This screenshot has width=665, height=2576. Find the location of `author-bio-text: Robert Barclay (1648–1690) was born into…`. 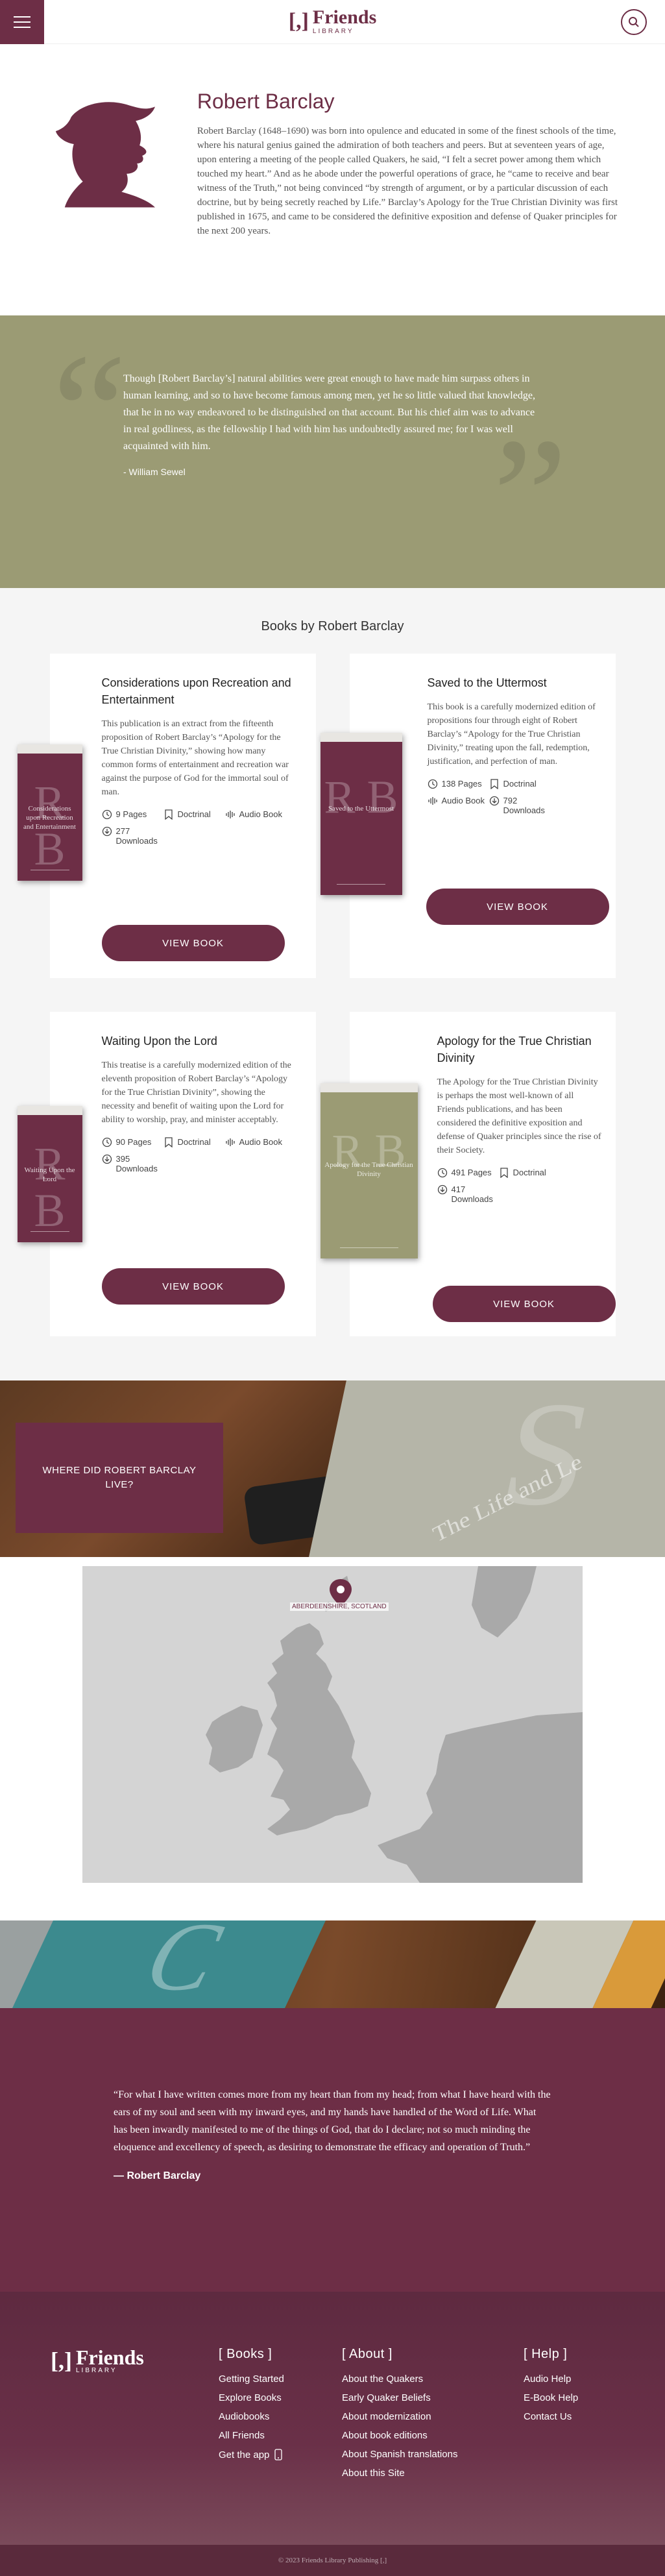

author-bio-text: Robert Barclay (1648–1690) was born into… is located at coordinates (407, 181).